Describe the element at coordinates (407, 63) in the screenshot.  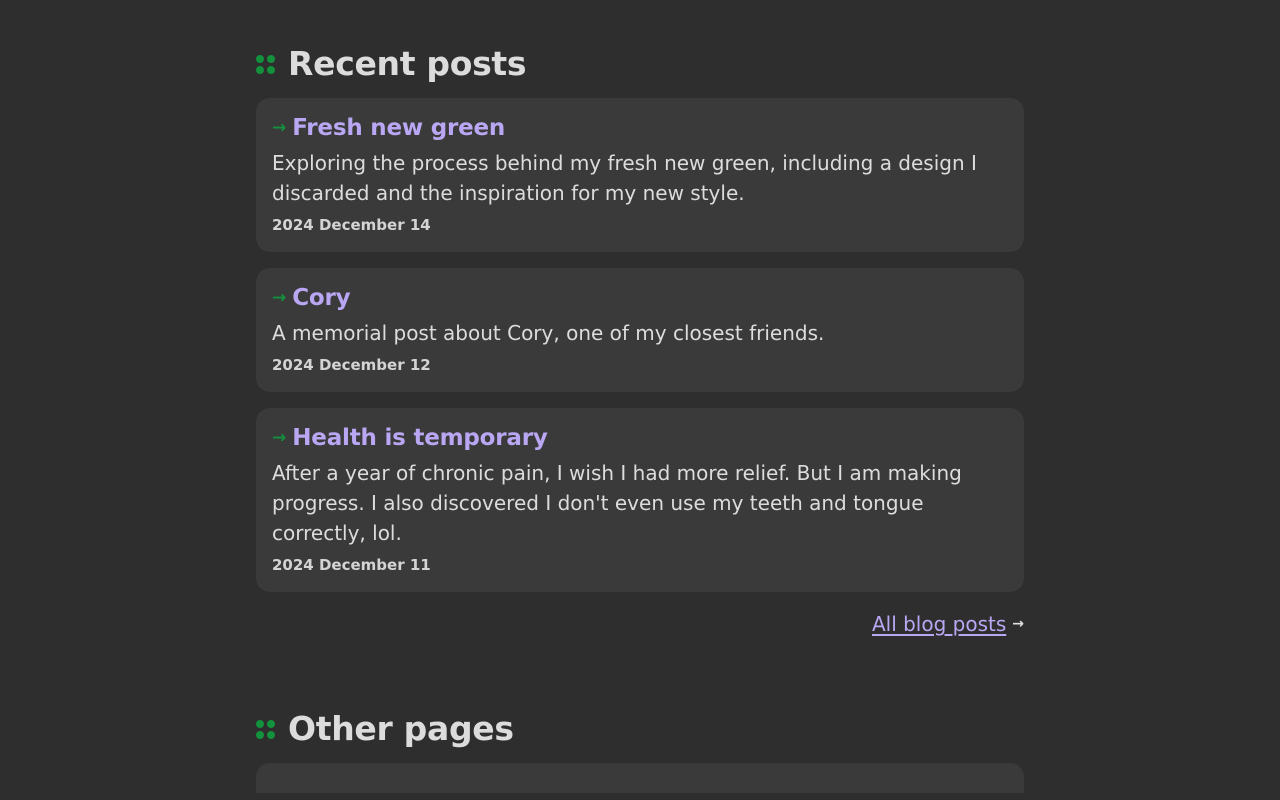
I see `section-title: Recent posts` at that location.